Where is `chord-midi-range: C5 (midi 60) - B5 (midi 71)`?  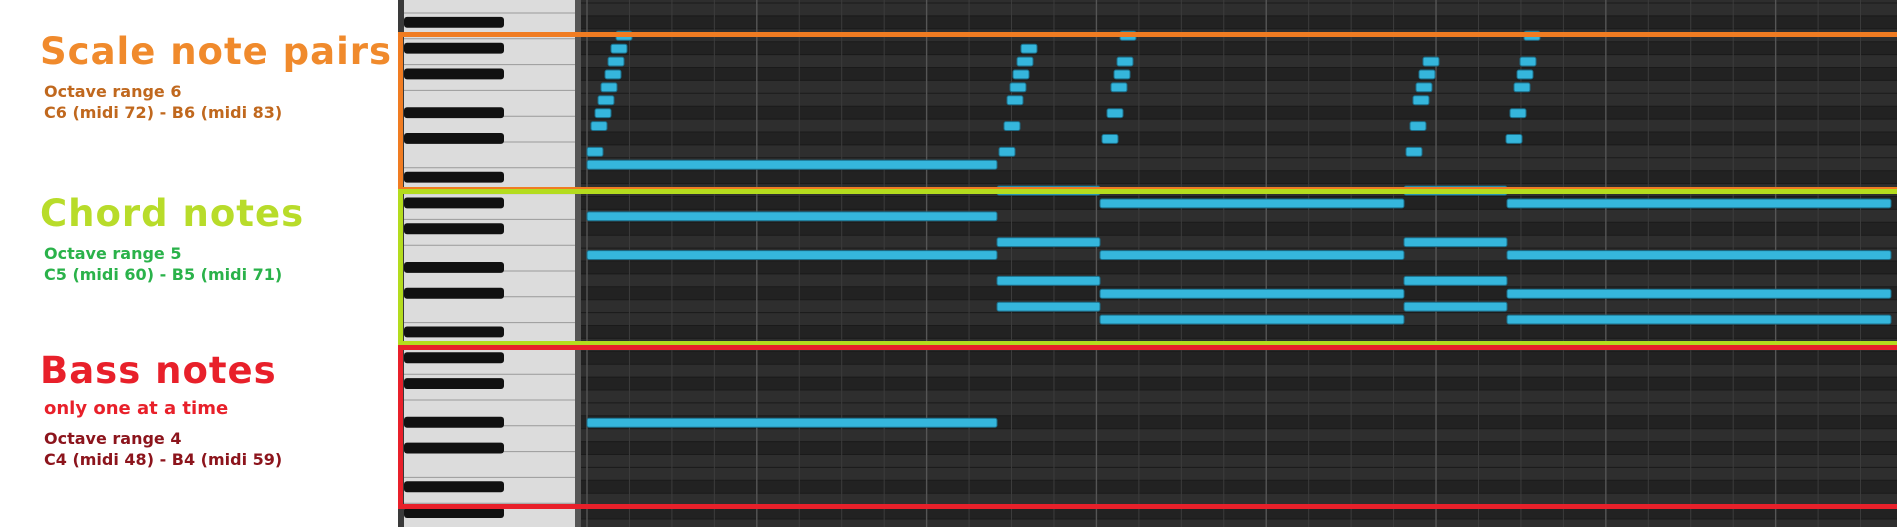
chord-midi-range: C5 (midi 60) - B5 (midi 71) is located at coordinates (163, 274).